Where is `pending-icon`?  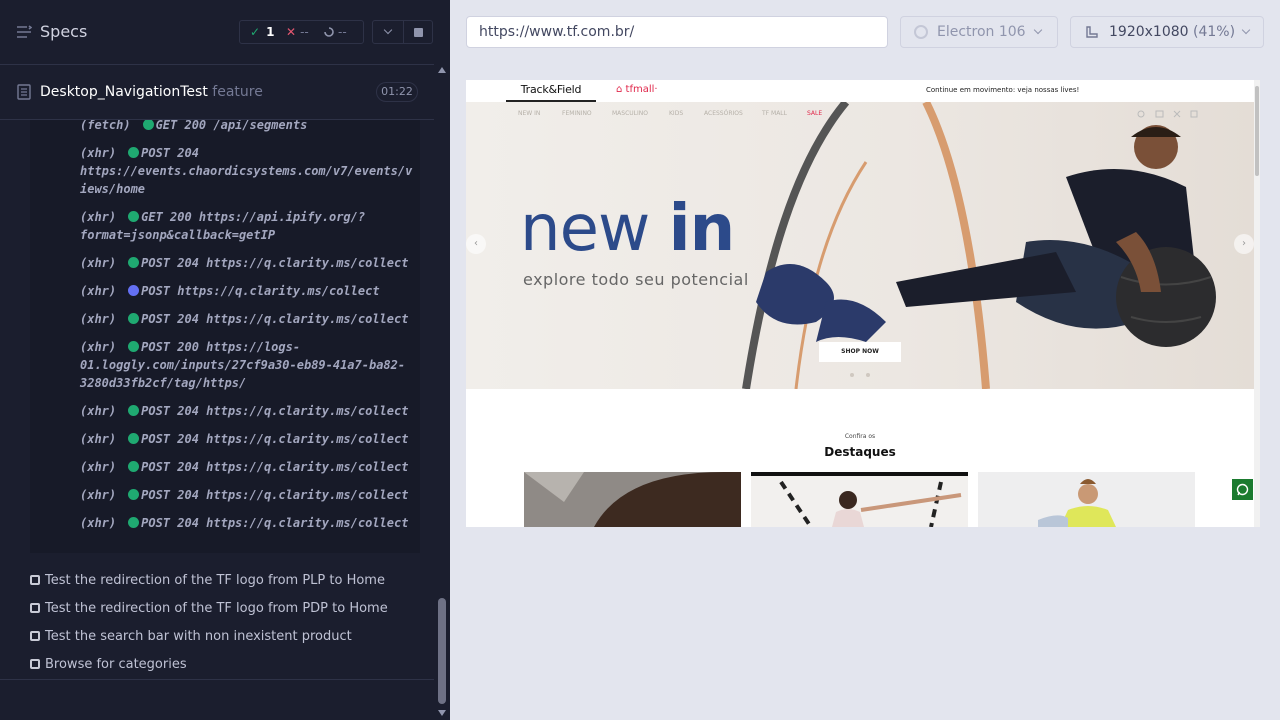 pending-icon is located at coordinates (329, 32).